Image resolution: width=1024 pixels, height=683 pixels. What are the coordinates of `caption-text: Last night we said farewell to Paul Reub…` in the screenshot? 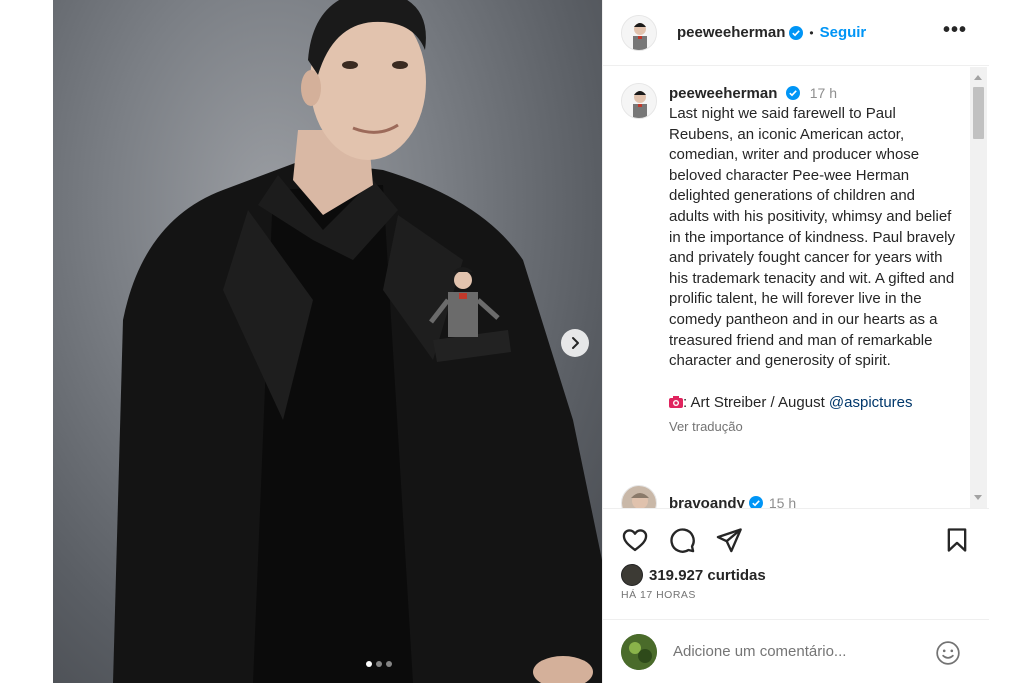 It's located at (812, 237).